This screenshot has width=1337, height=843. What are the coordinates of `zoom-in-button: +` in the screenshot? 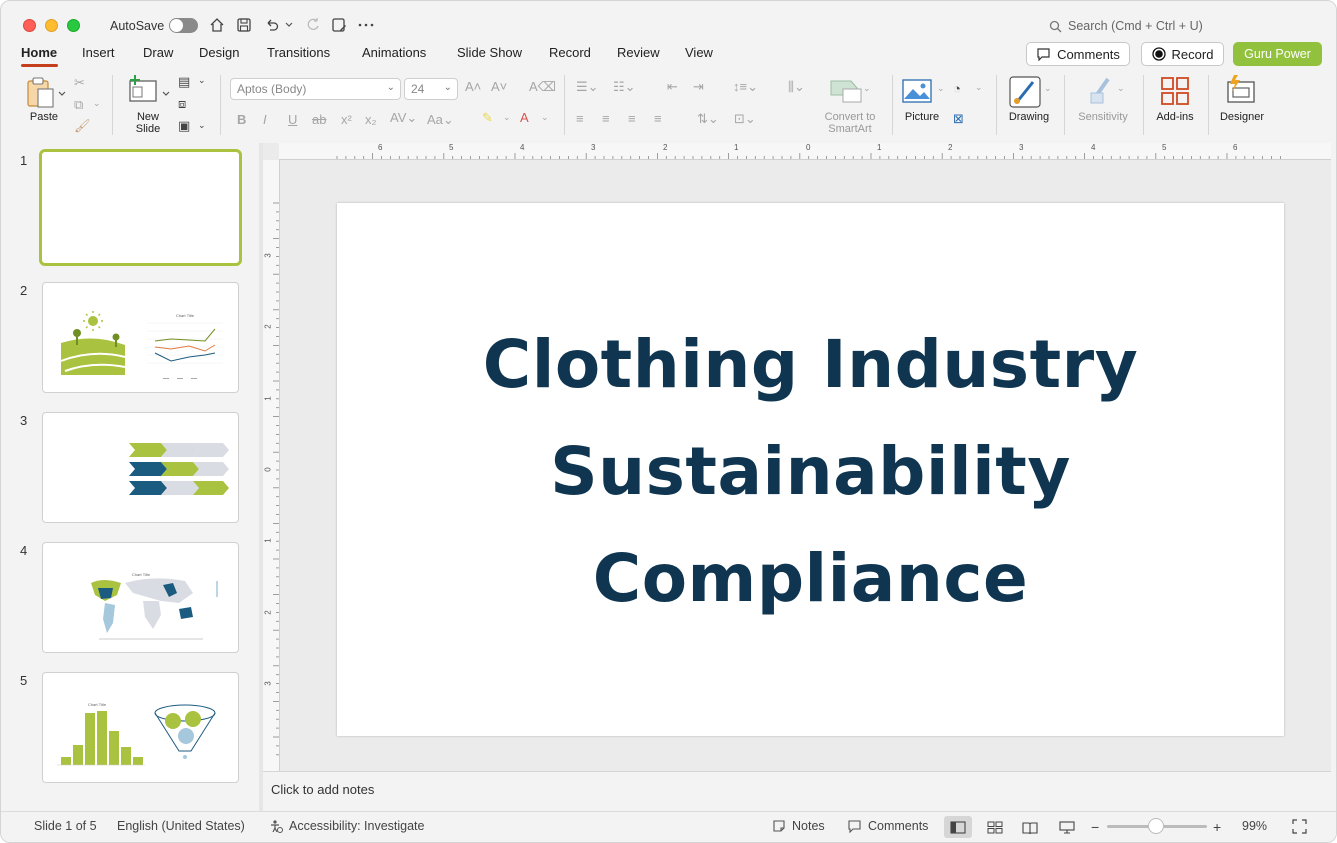 It's located at (1217, 827).